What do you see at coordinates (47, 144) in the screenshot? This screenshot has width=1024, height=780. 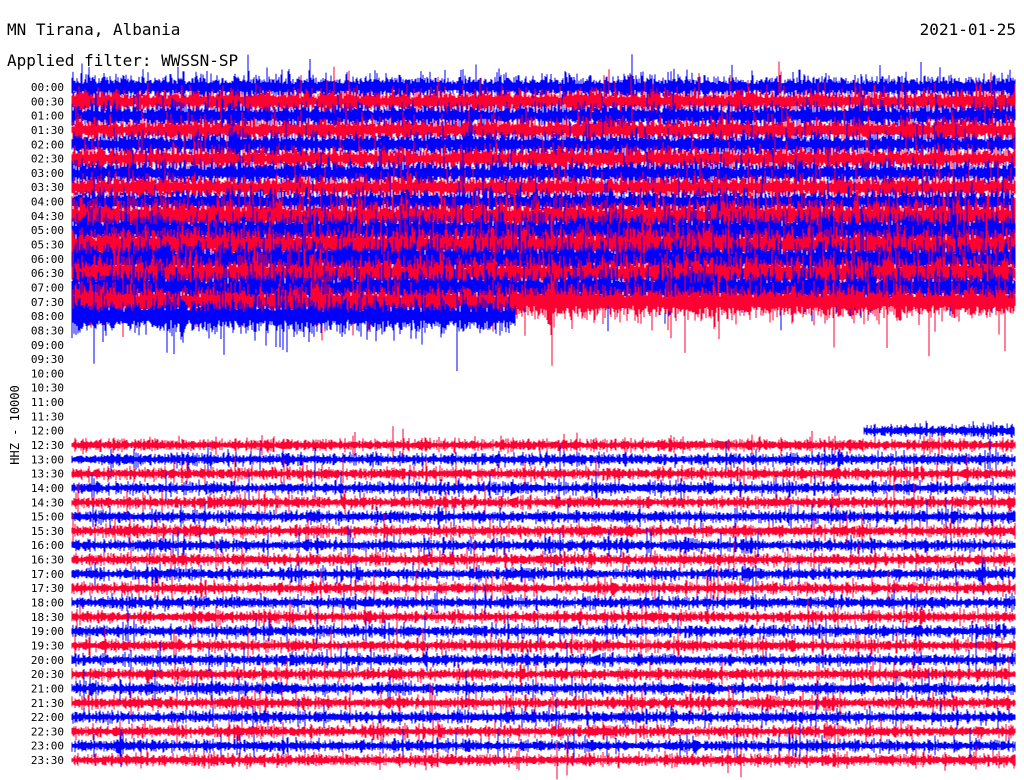 I see `row-time-label: 02:00` at bounding box center [47, 144].